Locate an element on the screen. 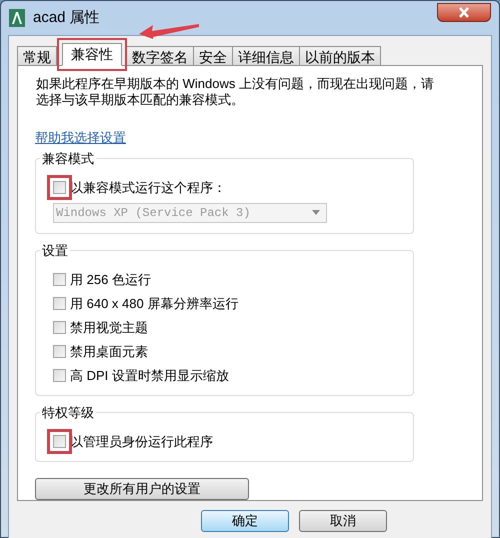 Image resolution: width=500 pixels, height=538 pixels. dialog-button: 确定 is located at coordinates (245, 521).